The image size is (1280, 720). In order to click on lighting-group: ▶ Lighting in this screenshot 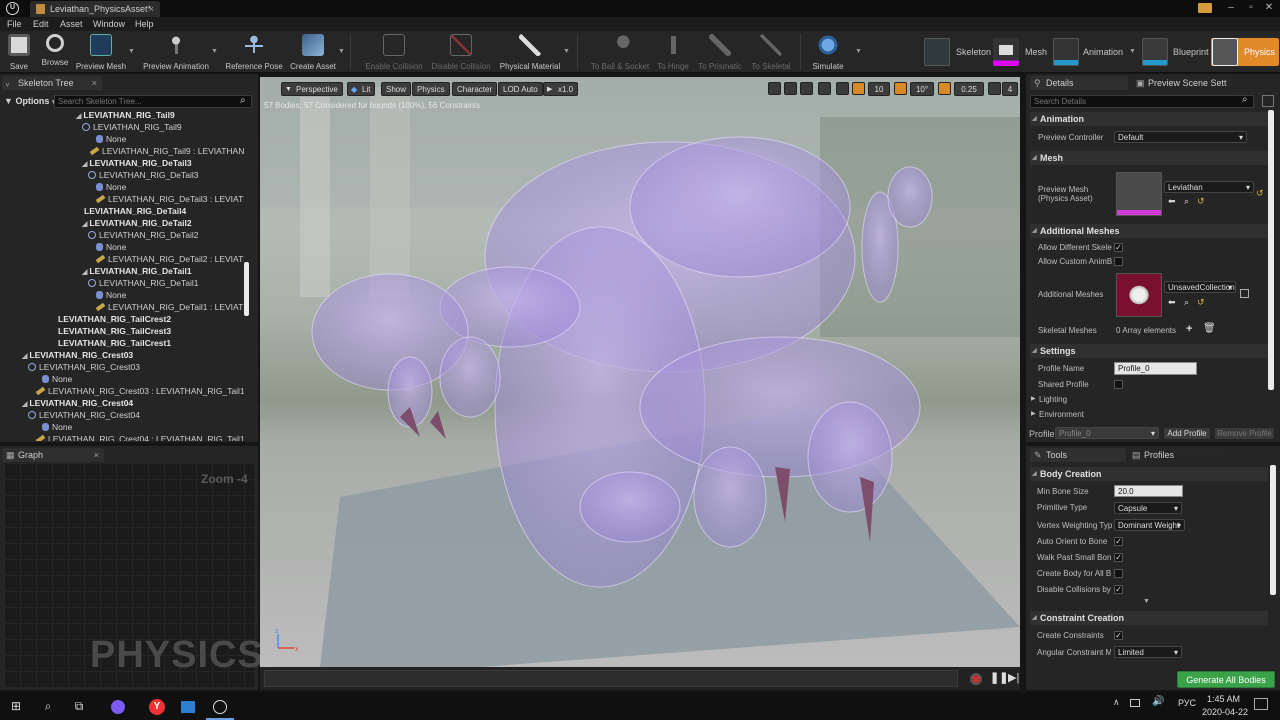, I will do `click(1048, 399)`.